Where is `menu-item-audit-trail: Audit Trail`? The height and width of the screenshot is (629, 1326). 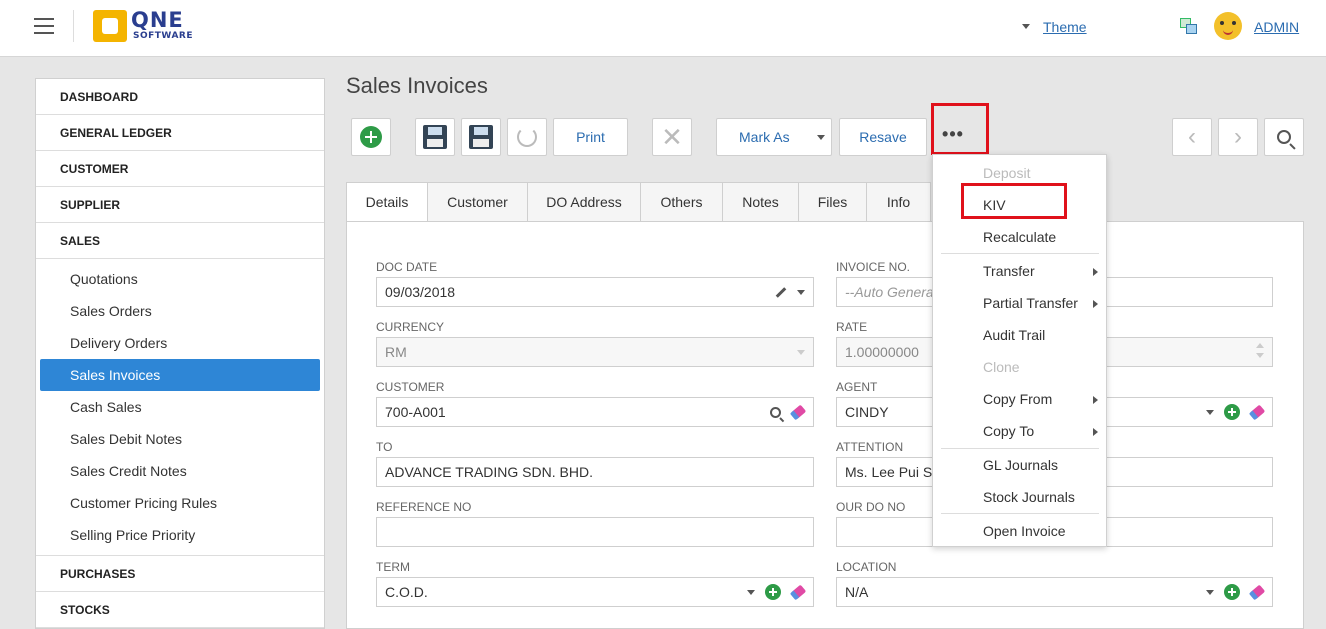 menu-item-audit-trail: Audit Trail is located at coordinates (1020, 335).